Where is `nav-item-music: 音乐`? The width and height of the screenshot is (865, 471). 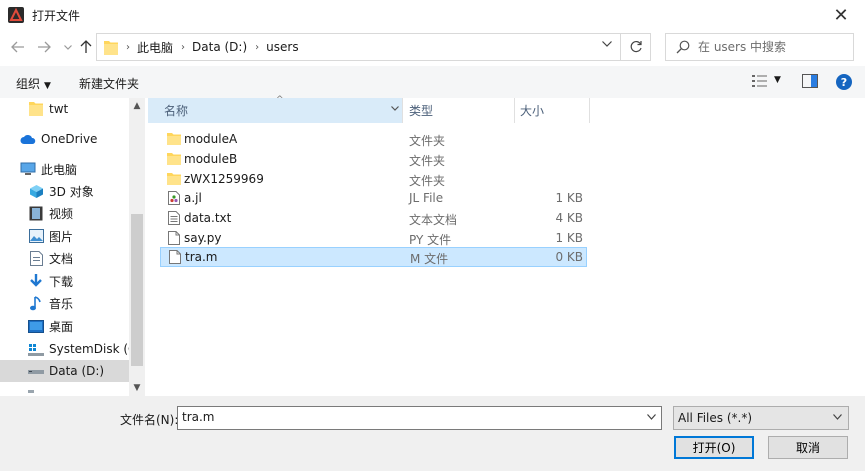 nav-item-music: 音乐 is located at coordinates (64, 303).